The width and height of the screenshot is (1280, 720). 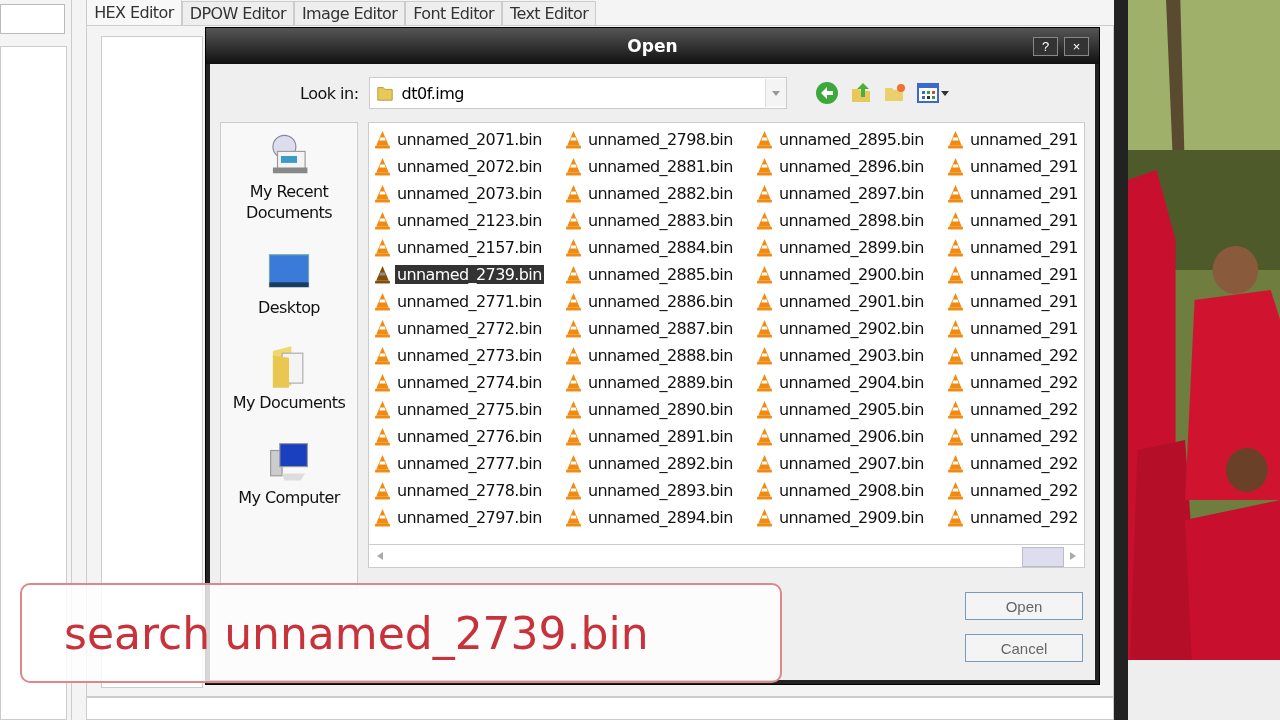 What do you see at coordinates (380, 556) in the screenshot?
I see `scroll-left-icon` at bounding box center [380, 556].